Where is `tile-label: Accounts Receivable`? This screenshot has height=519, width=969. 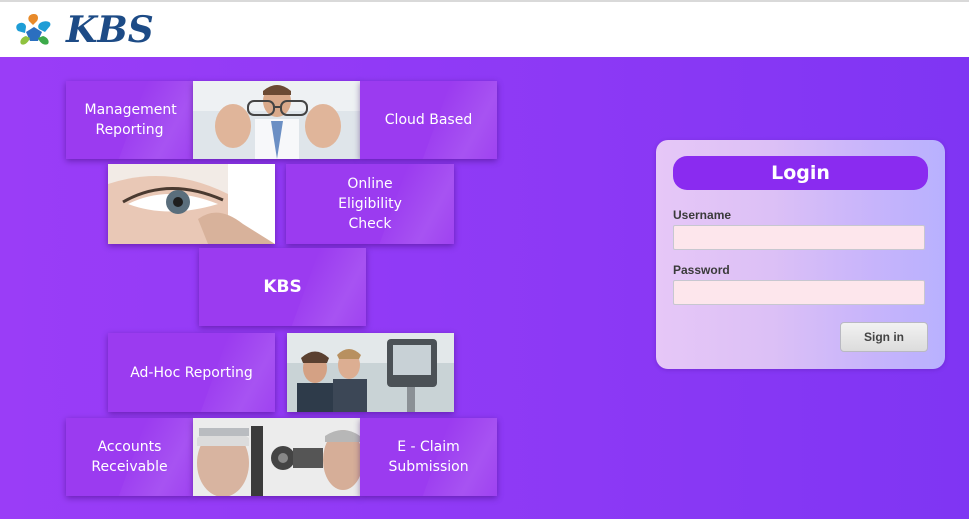
tile-label: Accounts Receivable is located at coordinates (129, 457).